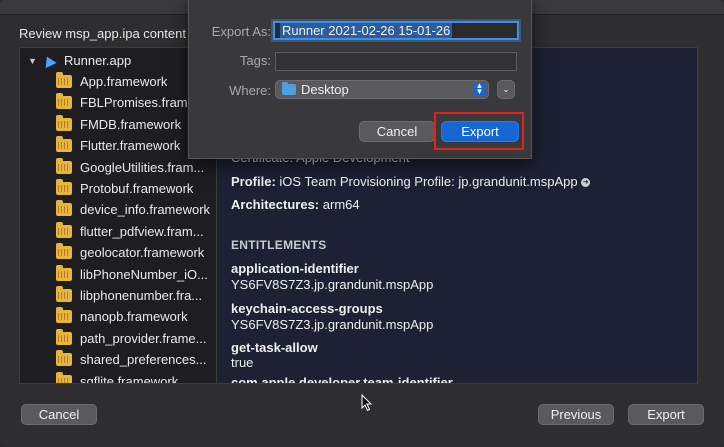 The width and height of the screenshot is (724, 447). I want to click on cancel-button: Cancel, so click(59, 414).